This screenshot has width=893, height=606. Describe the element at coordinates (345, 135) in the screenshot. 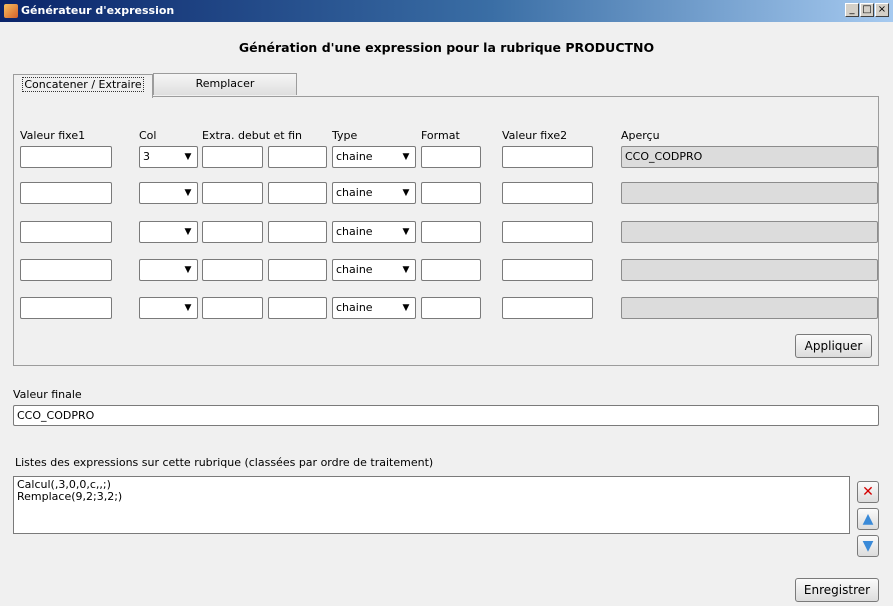

I see `column-label-type: Type` at that location.